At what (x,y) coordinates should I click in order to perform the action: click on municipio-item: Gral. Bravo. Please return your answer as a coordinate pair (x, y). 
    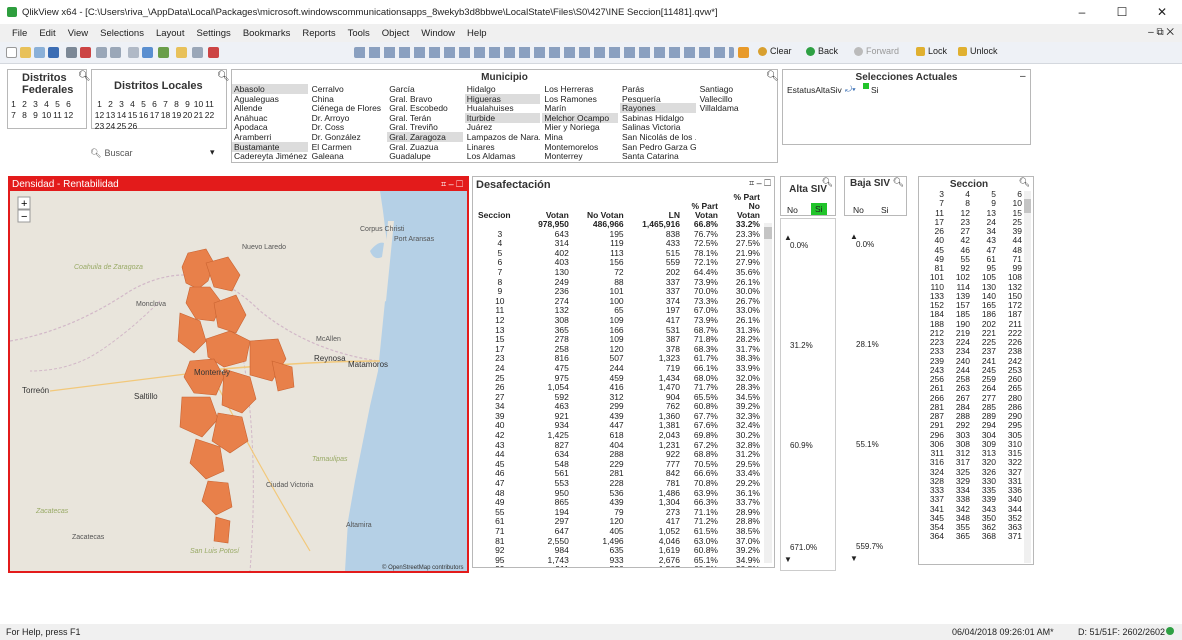
    Looking at the image, I should click on (425, 99).